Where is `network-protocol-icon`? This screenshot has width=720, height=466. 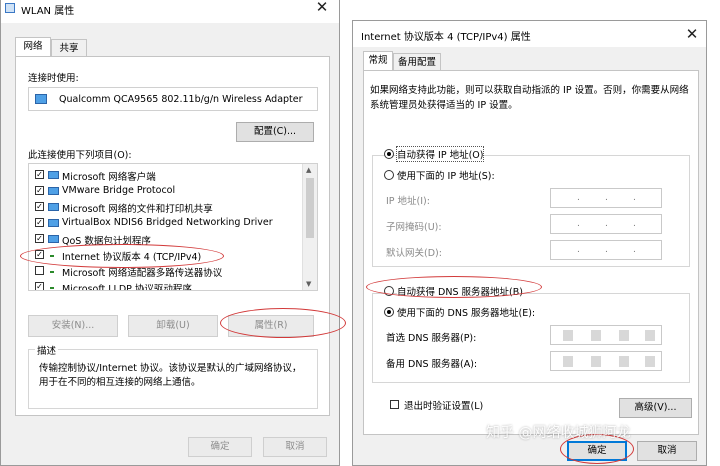
network-protocol-icon is located at coordinates (53, 191).